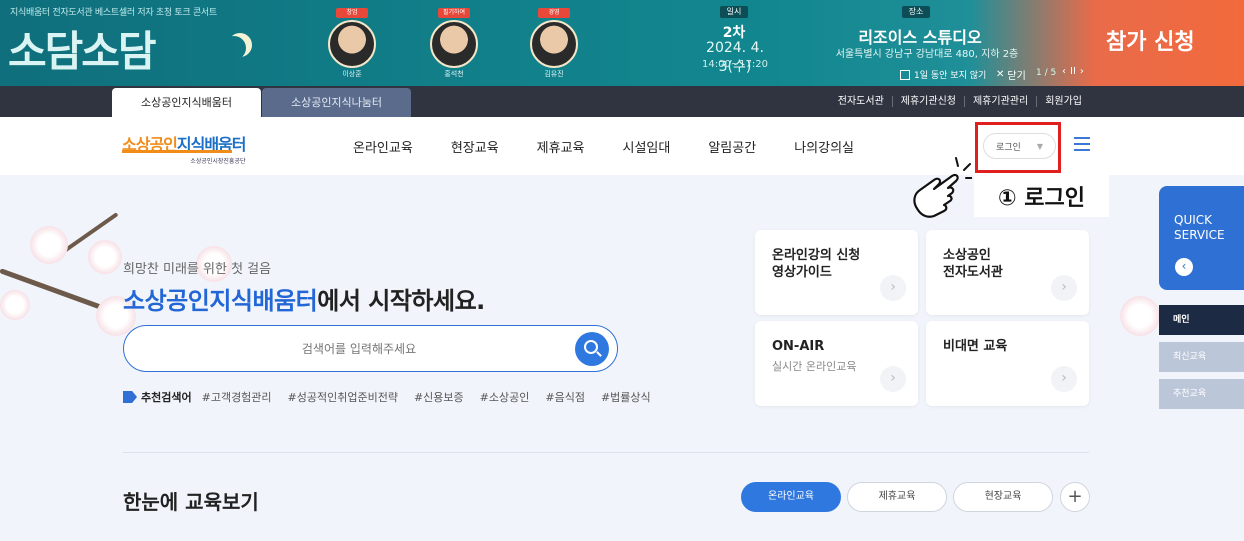  Describe the element at coordinates (1075, 497) in the screenshot. I see `plus-icon: +` at that location.